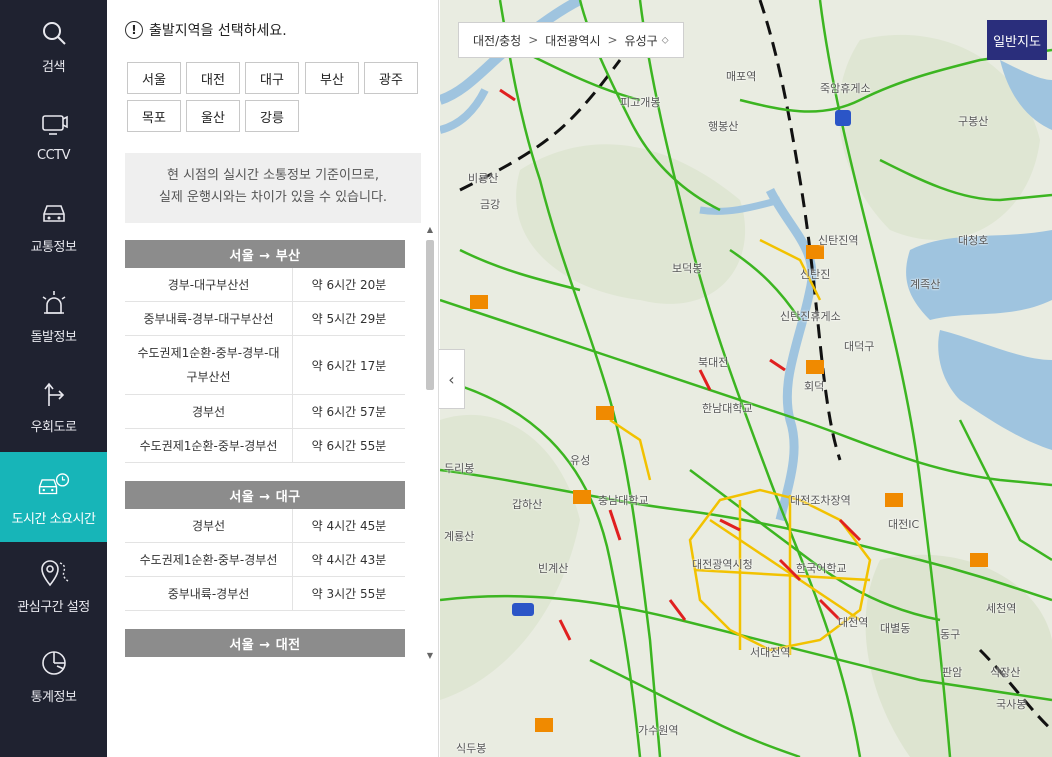 This screenshot has width=1052, height=757. Describe the element at coordinates (950, 634) in the screenshot. I see `map-label: 동구` at that location.